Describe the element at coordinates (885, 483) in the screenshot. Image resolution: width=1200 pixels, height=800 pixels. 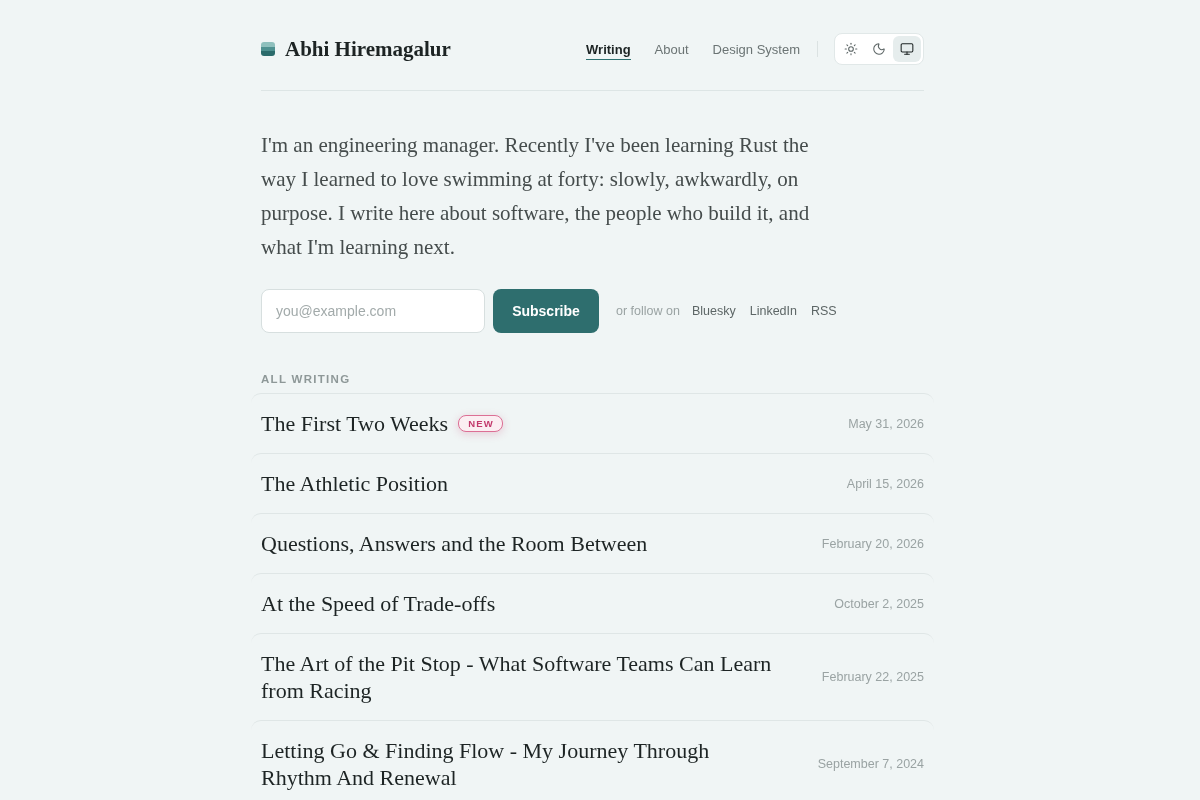
I see `post-date: April 15, 2026` at that location.